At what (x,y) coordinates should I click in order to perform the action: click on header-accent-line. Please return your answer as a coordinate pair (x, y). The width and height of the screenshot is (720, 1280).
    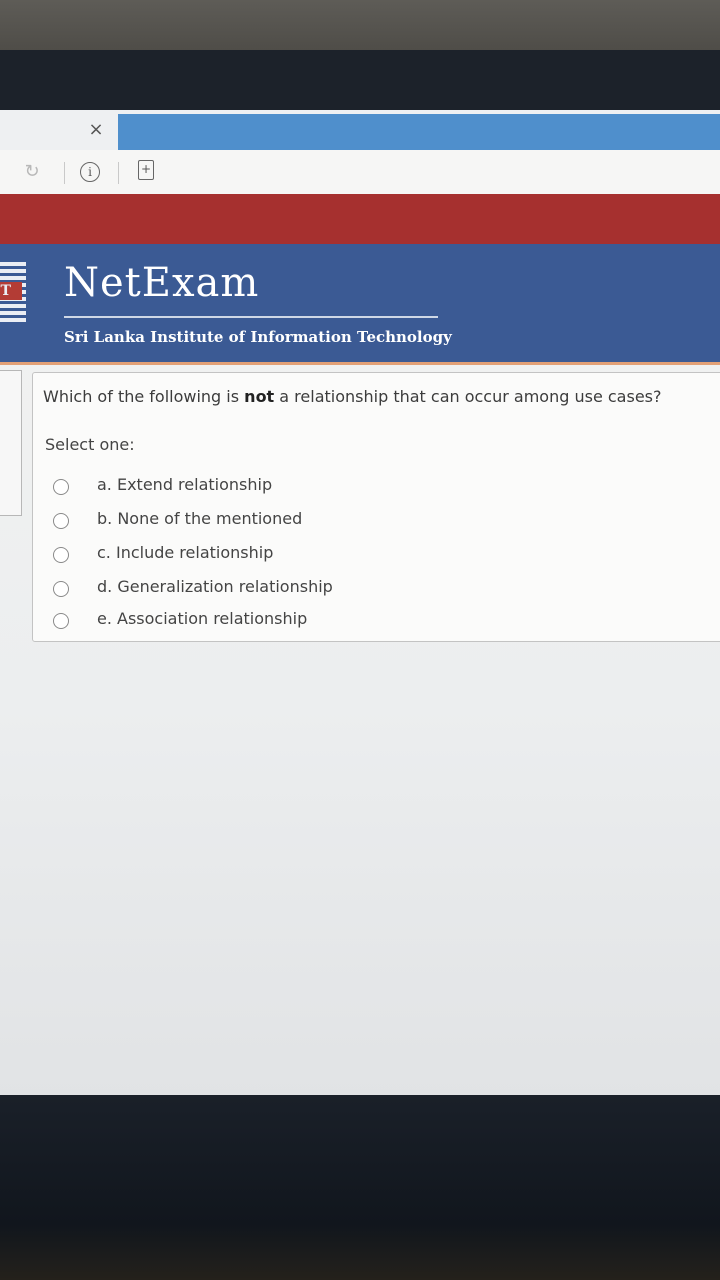
    Looking at the image, I should click on (360, 363).